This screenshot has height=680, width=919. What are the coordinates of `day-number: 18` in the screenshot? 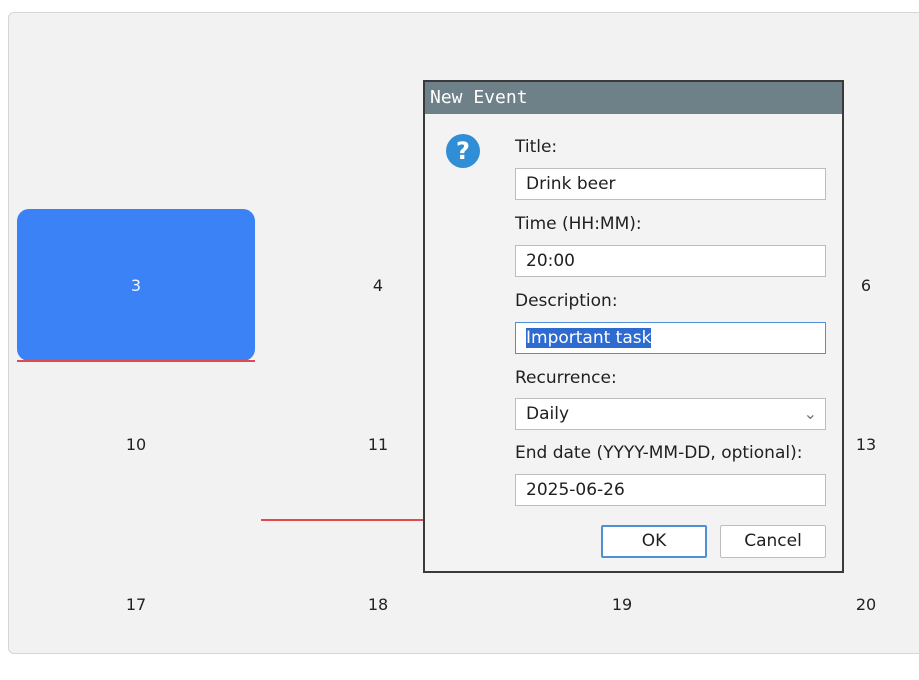 It's located at (378, 604).